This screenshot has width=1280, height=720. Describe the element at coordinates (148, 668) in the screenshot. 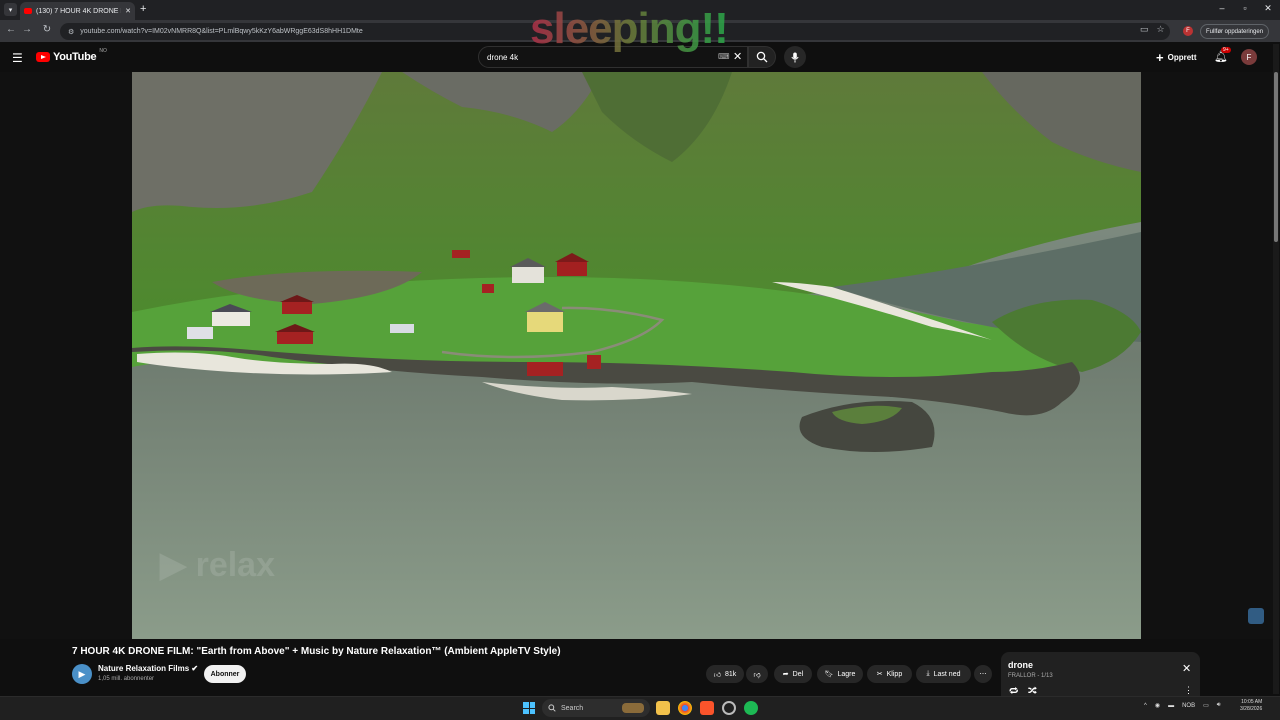

I see `channel-name: Nature Relaxation Films ✔` at that location.